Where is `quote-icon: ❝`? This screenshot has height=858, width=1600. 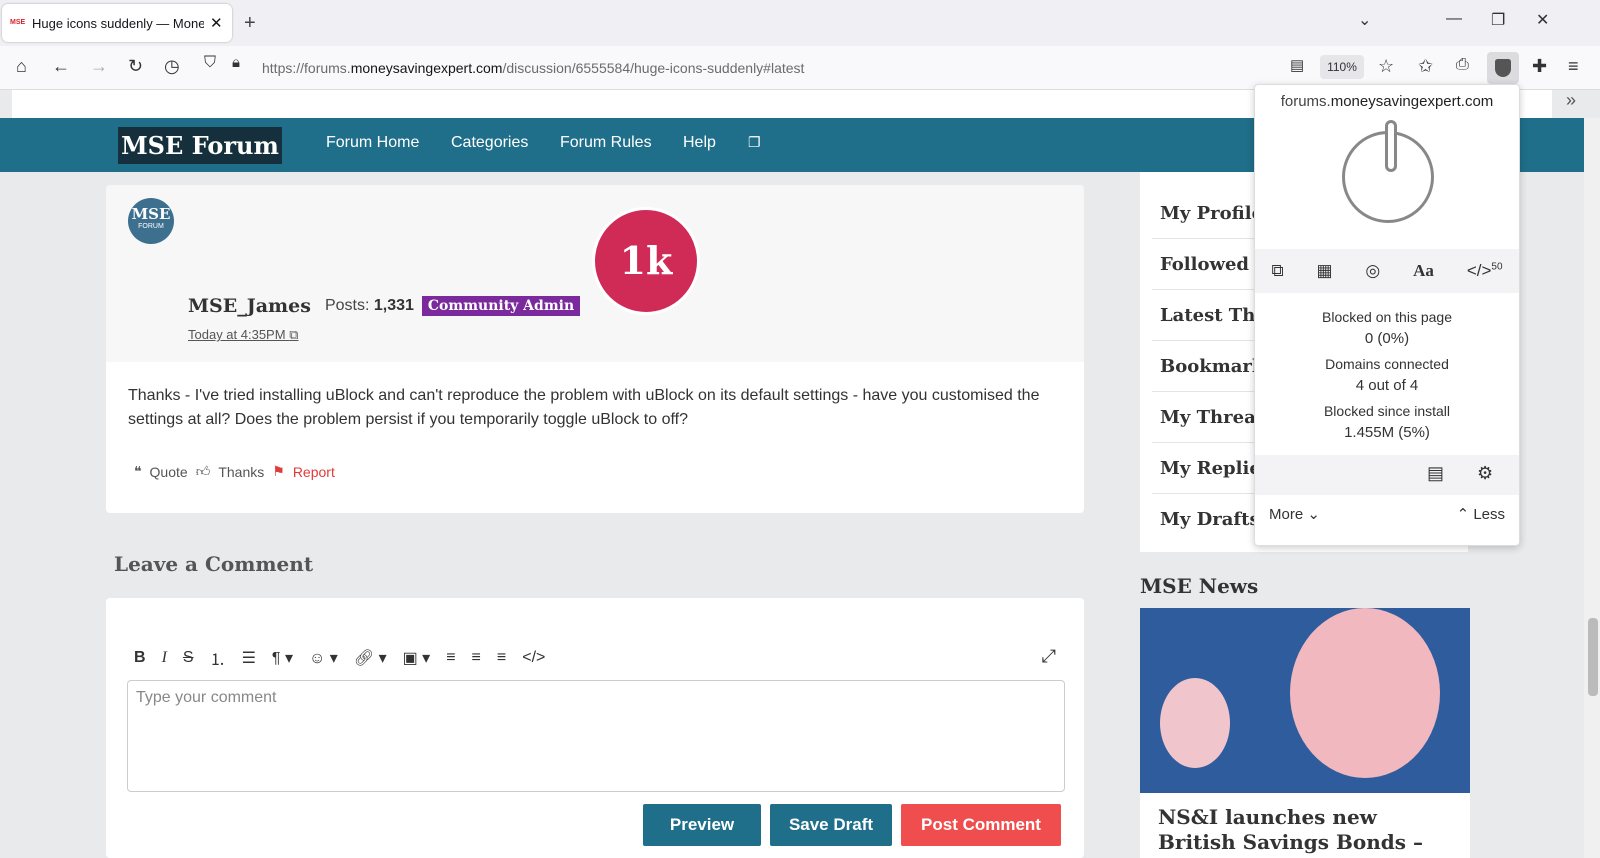
quote-icon: ❝ is located at coordinates (138, 471).